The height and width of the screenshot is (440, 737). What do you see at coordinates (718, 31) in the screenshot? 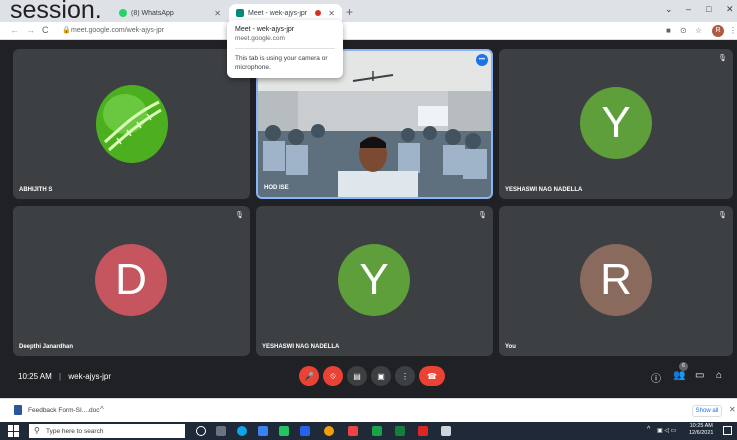
I see `profile-avatar: R` at bounding box center [718, 31].